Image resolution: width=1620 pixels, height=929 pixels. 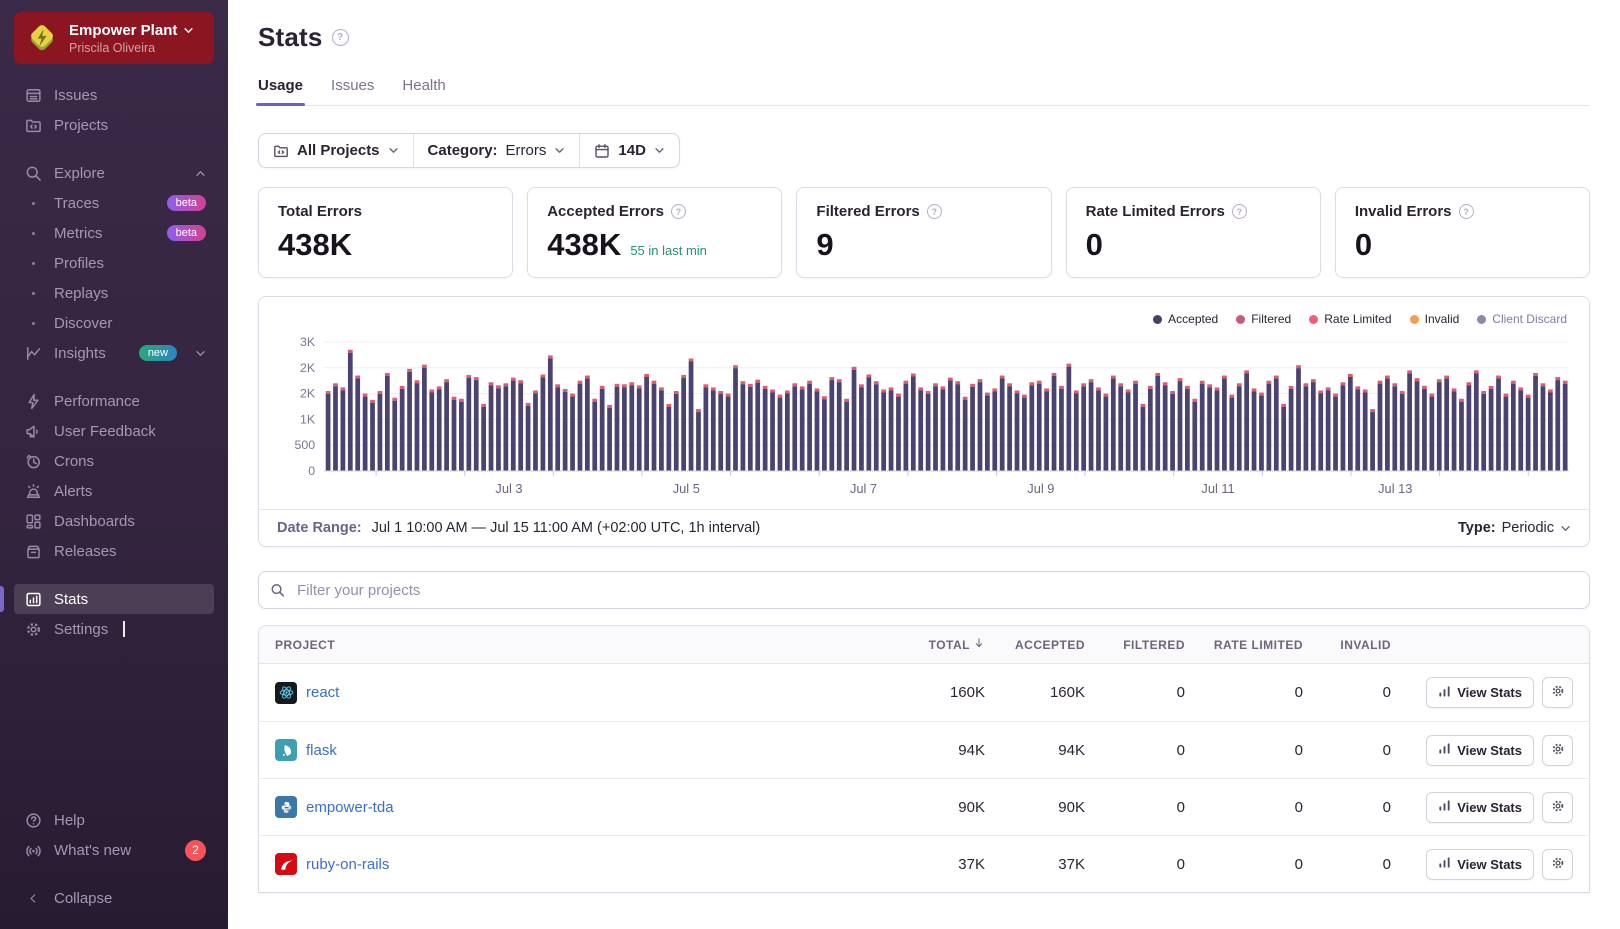 I want to click on bullet-icon, so click(x=33, y=233).